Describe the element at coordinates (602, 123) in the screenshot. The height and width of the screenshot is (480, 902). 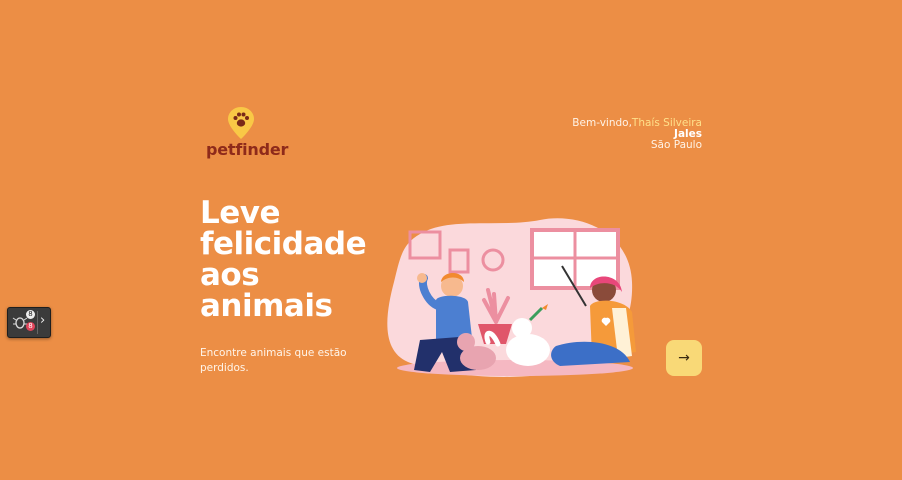
I see `greeting-text: Bem-vindo,` at that location.